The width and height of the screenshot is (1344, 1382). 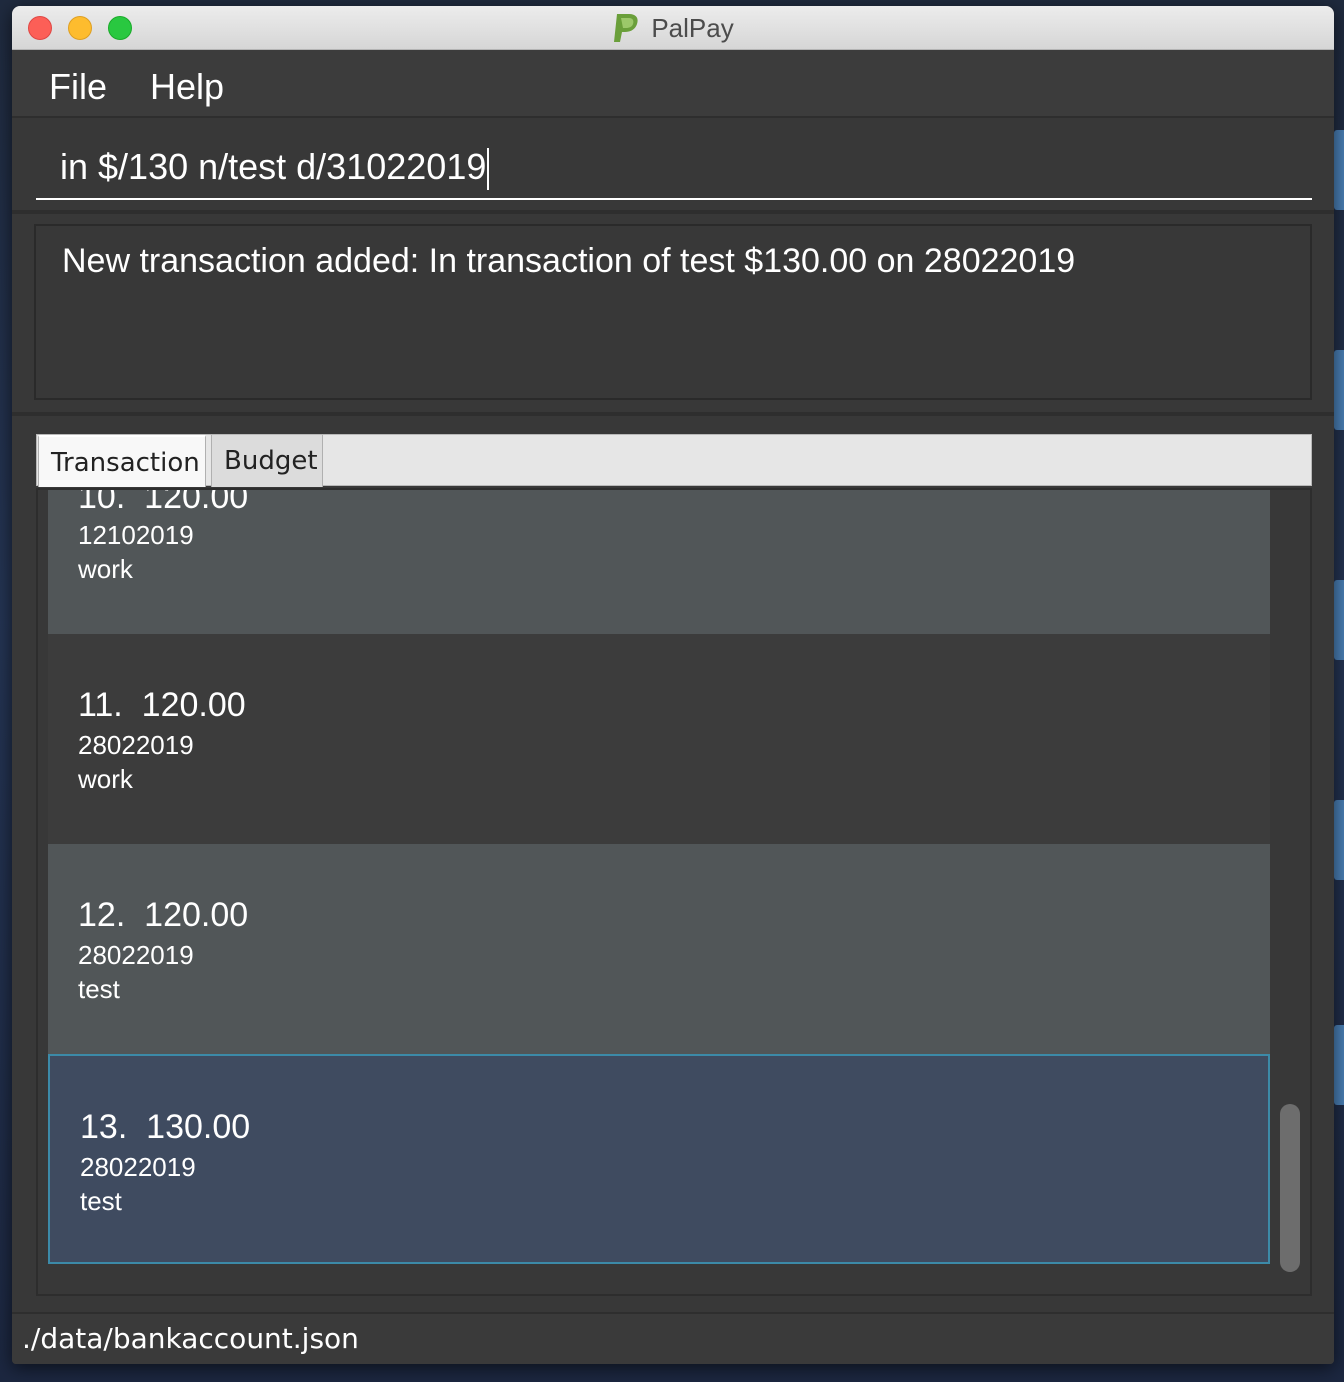 I want to click on command-input-text: in $/130 n/test d/31022019, so click(x=273, y=166).